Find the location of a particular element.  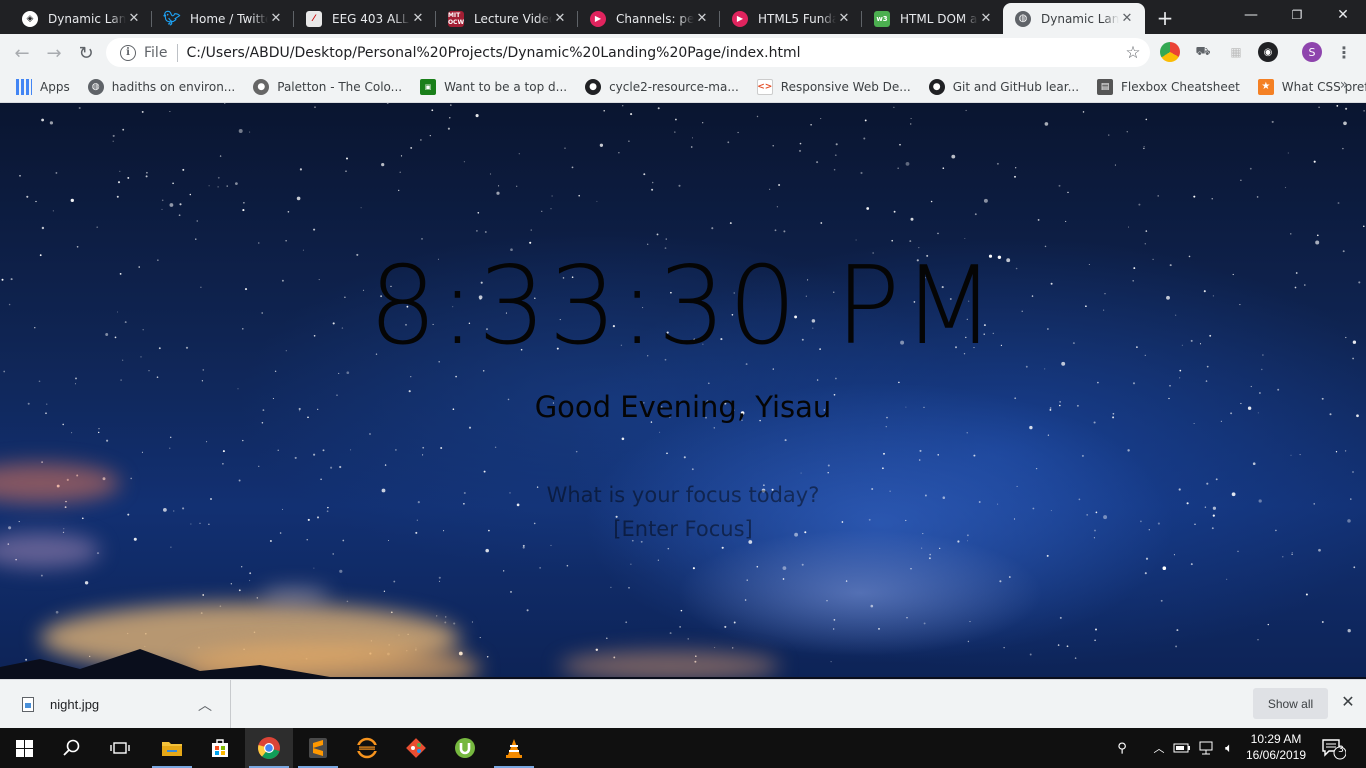

bookmark-flexbox: ▤ Flexbox Cheatsheet is located at coordinates (1170, 87).